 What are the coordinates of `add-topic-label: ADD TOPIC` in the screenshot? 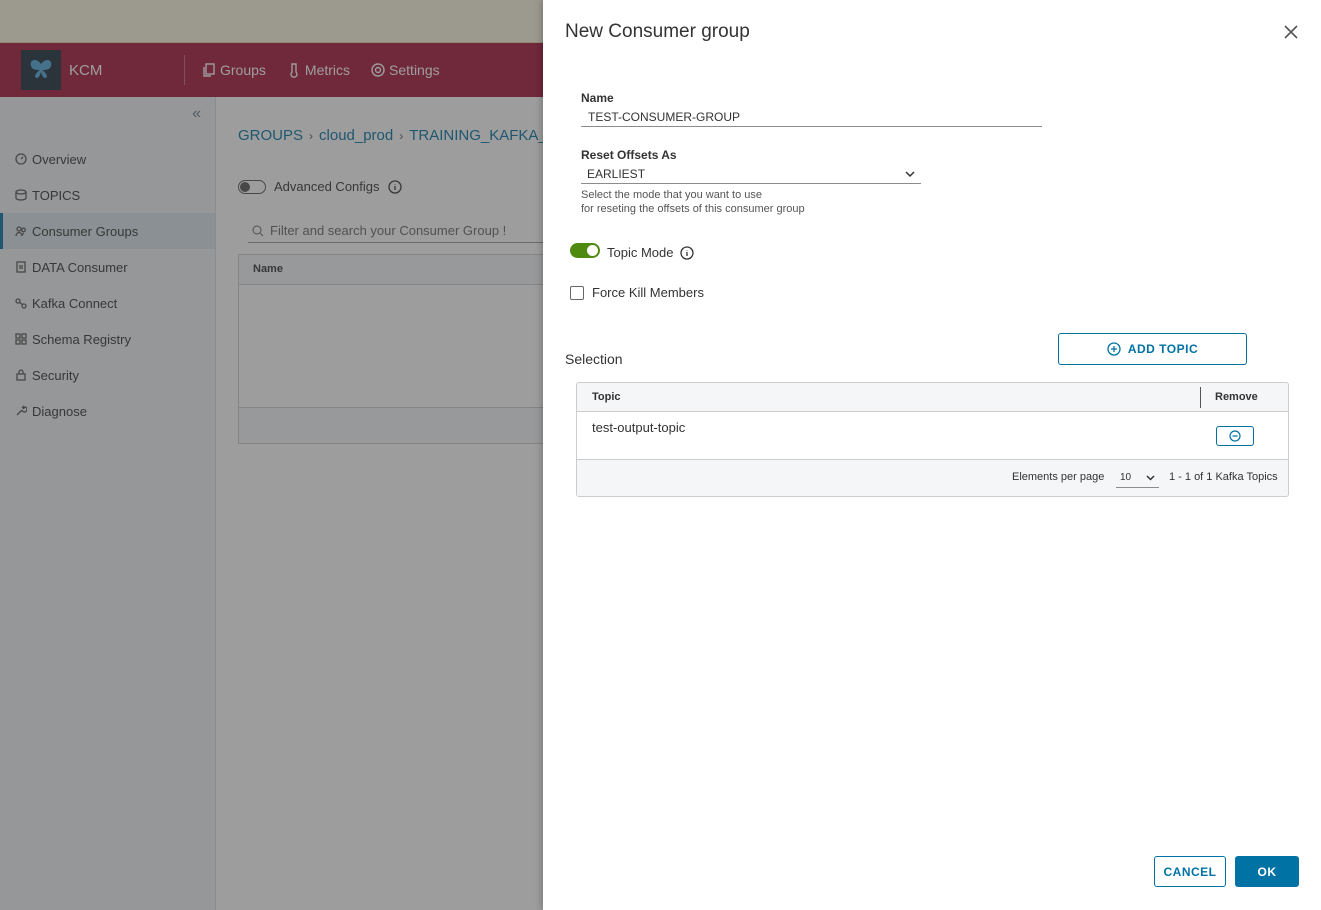 It's located at (1163, 349).